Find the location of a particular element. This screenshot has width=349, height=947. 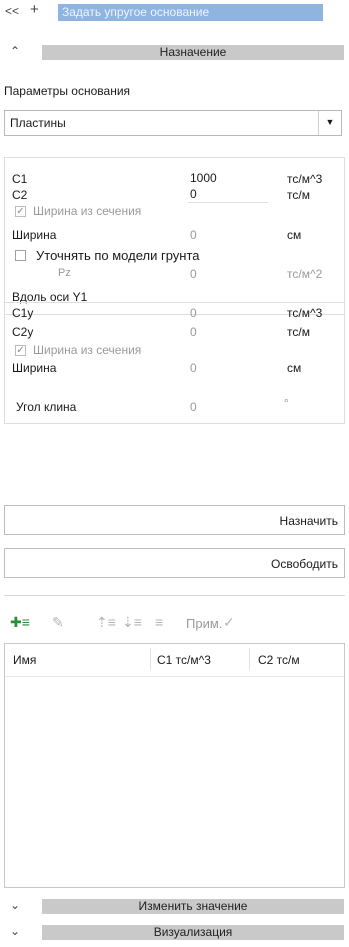

release-button-label: Освободить is located at coordinates (304, 564).